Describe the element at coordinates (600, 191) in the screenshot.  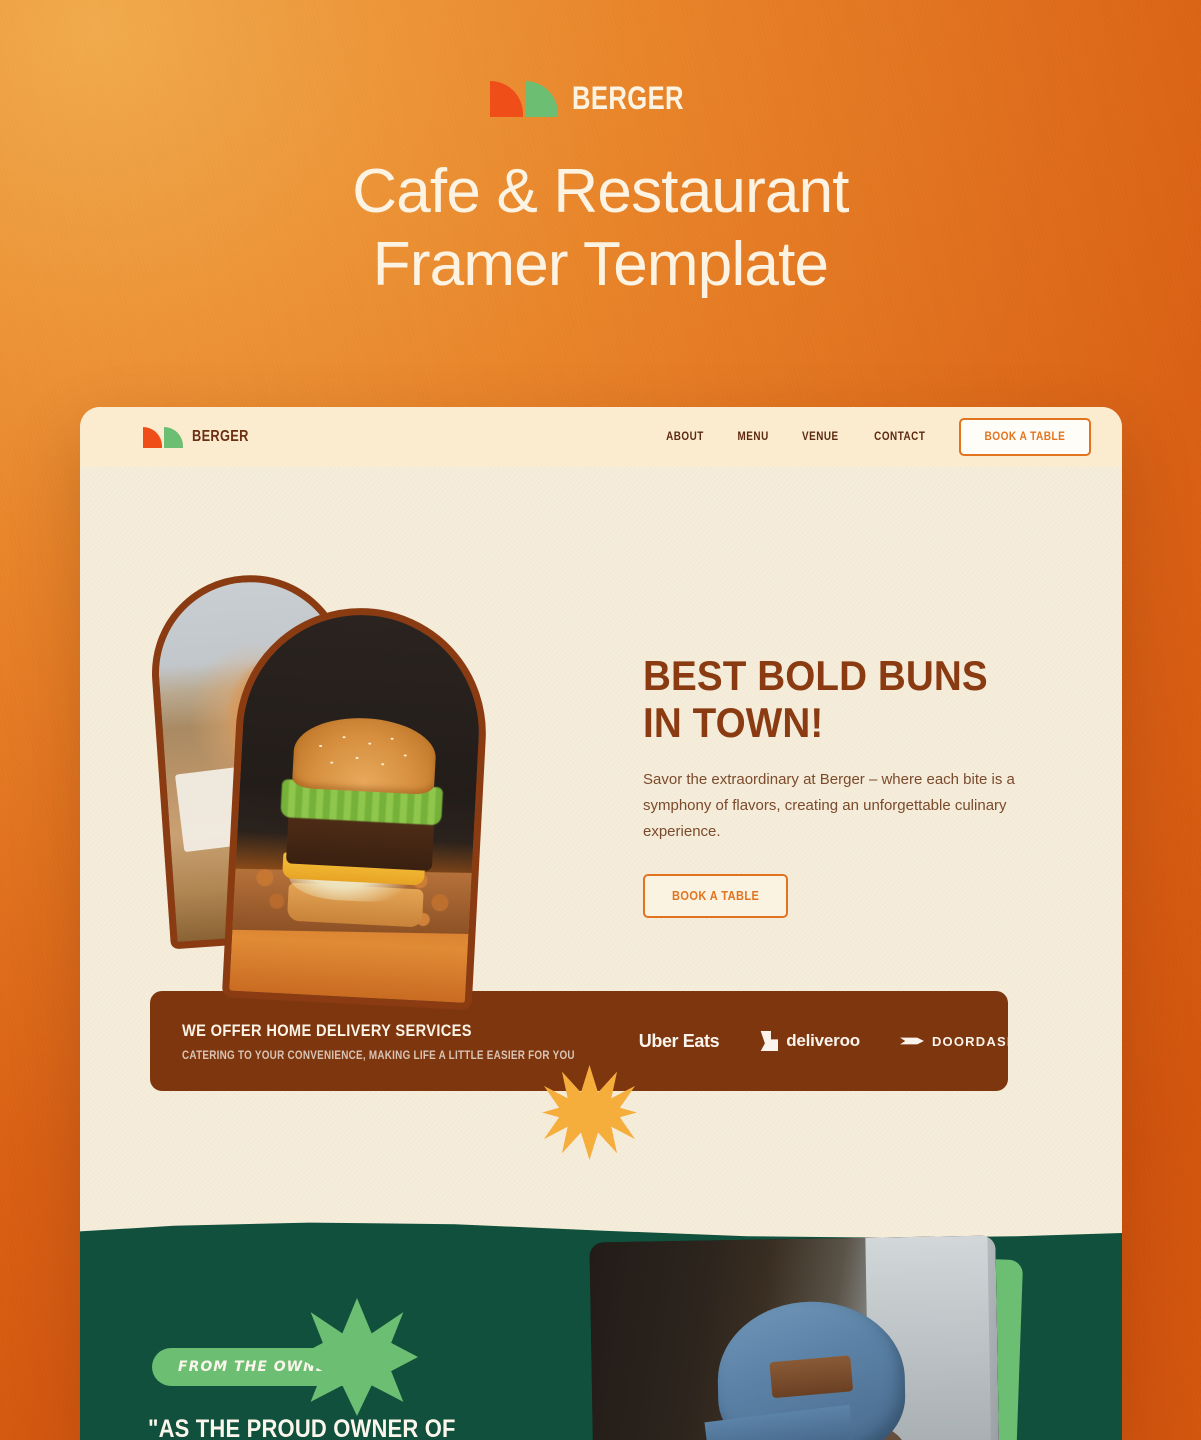
I see `promo-title-line-1: Cafe & Restaurant` at that location.